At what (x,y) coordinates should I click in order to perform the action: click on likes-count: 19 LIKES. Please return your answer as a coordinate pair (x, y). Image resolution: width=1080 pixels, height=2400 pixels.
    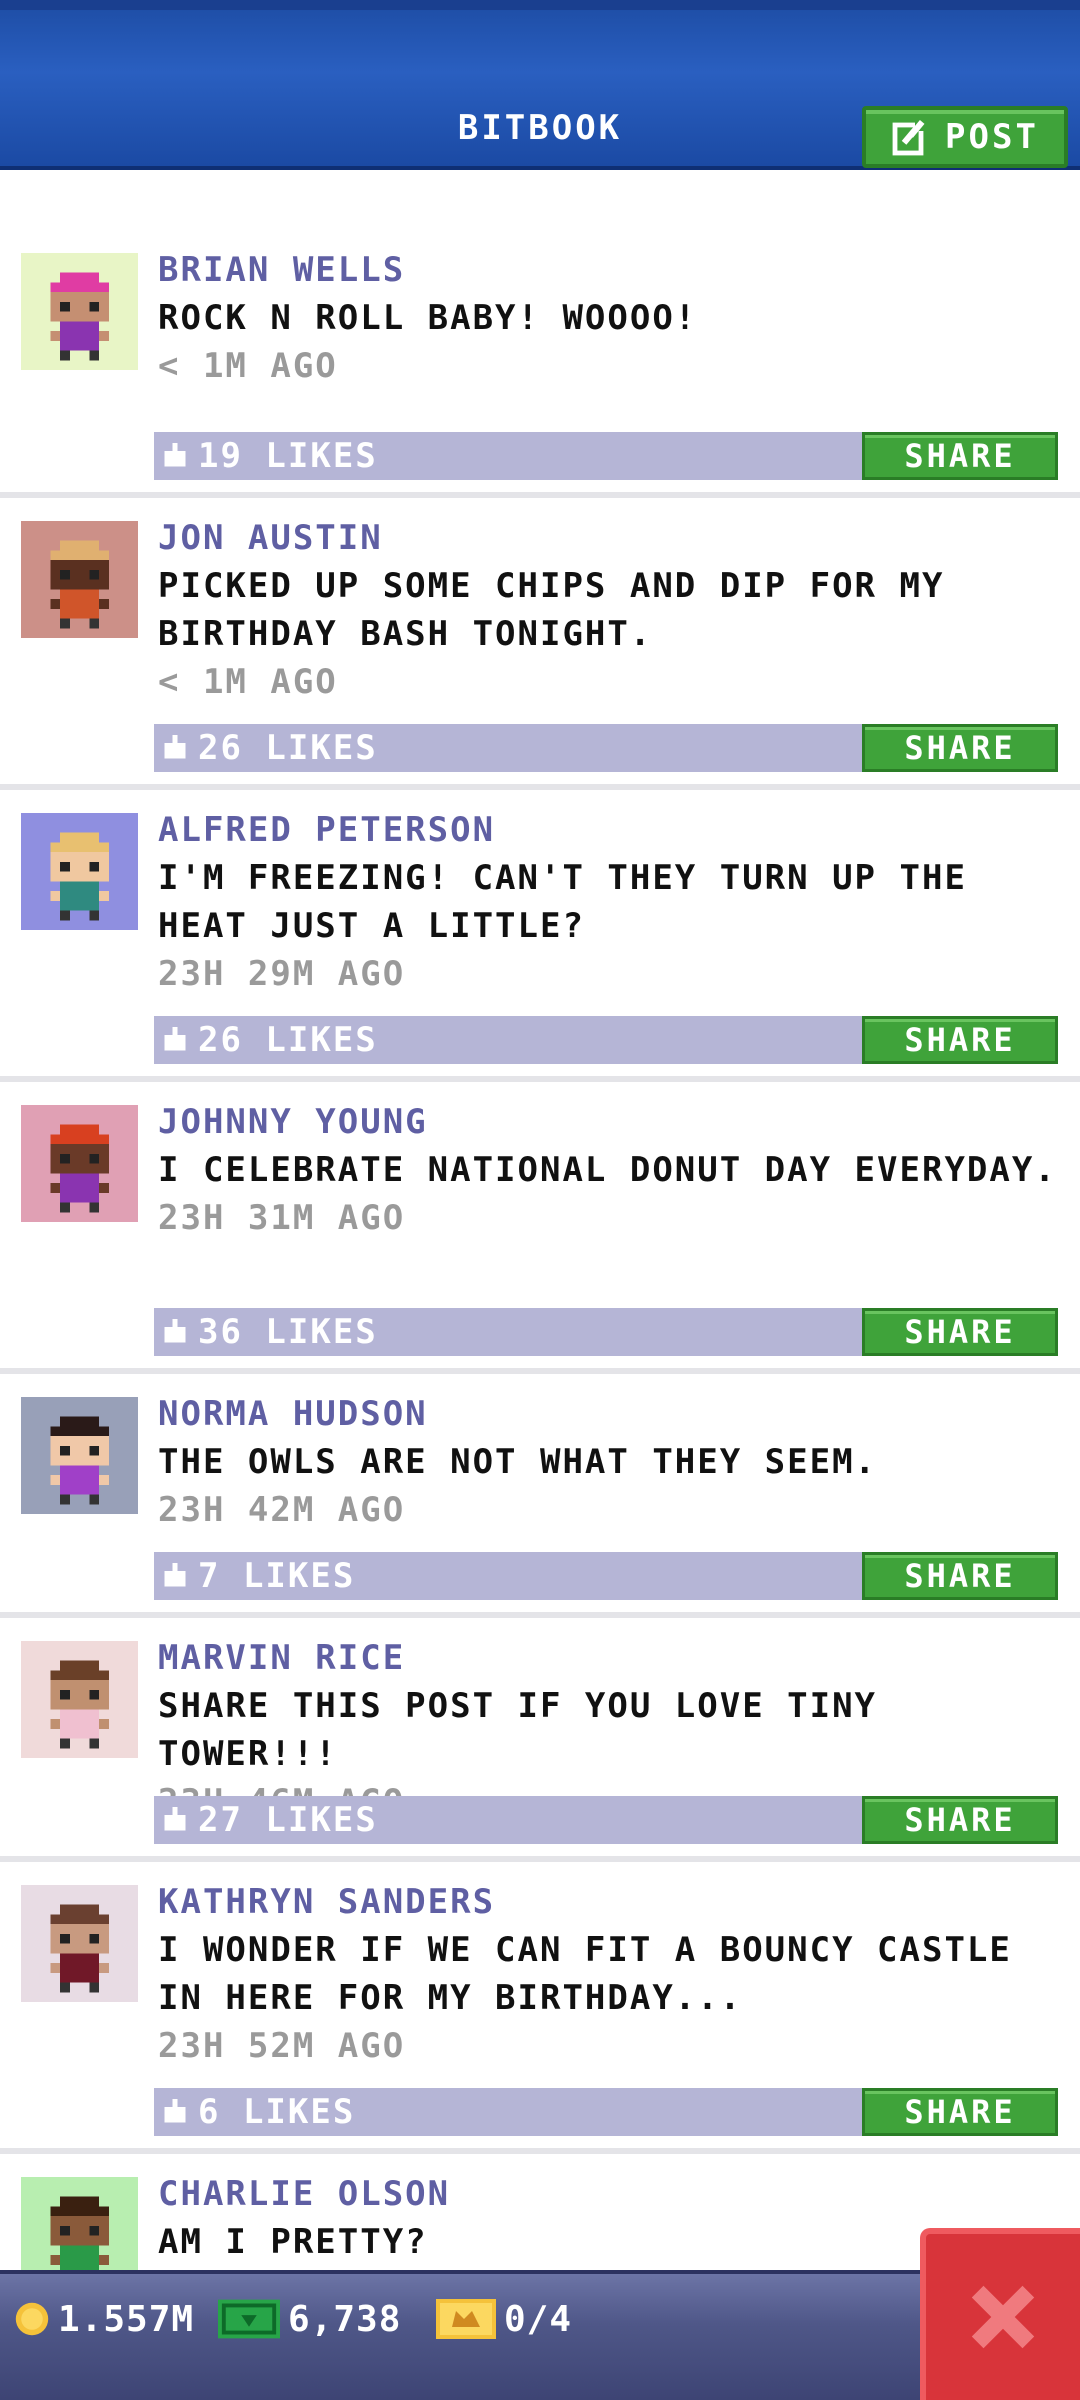
    Looking at the image, I should click on (288, 456).